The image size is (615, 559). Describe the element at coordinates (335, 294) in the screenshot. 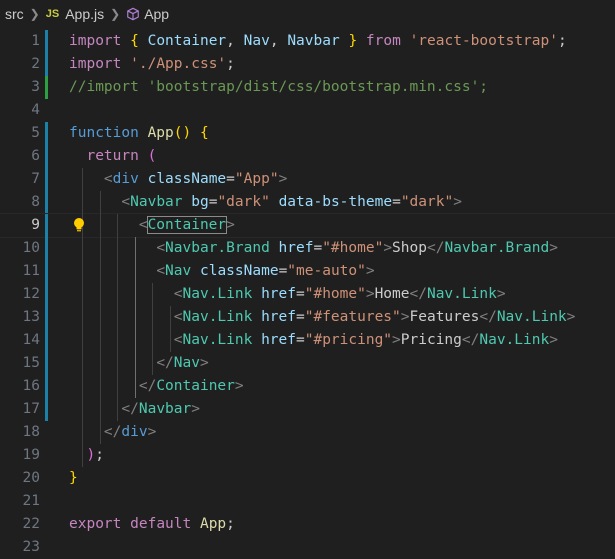

I see `code-token: "#home"` at that location.